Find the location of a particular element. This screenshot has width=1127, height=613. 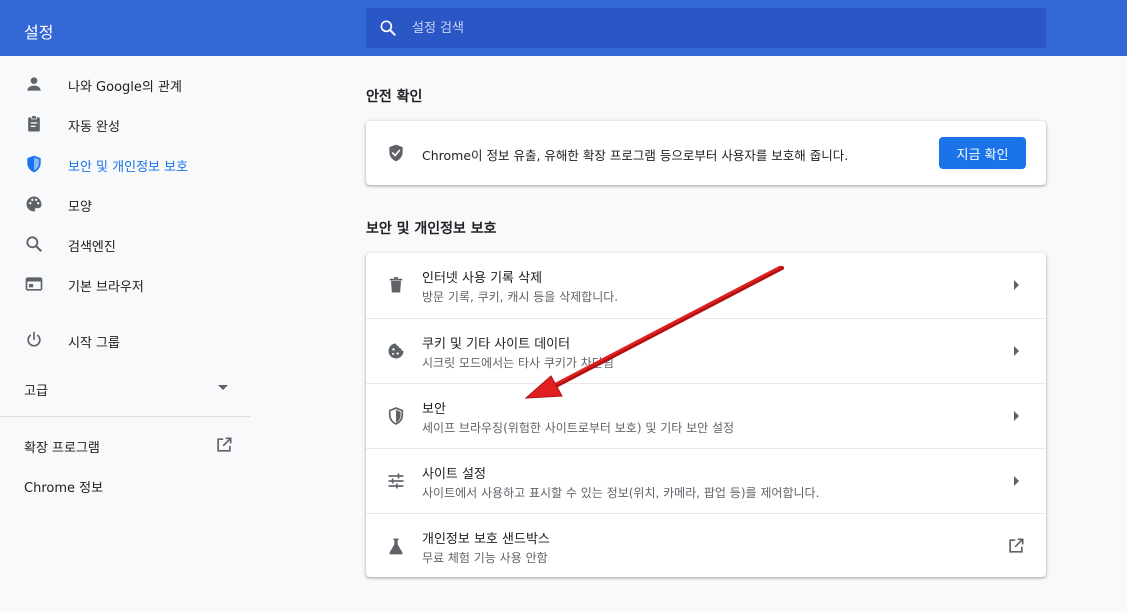

advanced-label: 고급 is located at coordinates (36, 391).